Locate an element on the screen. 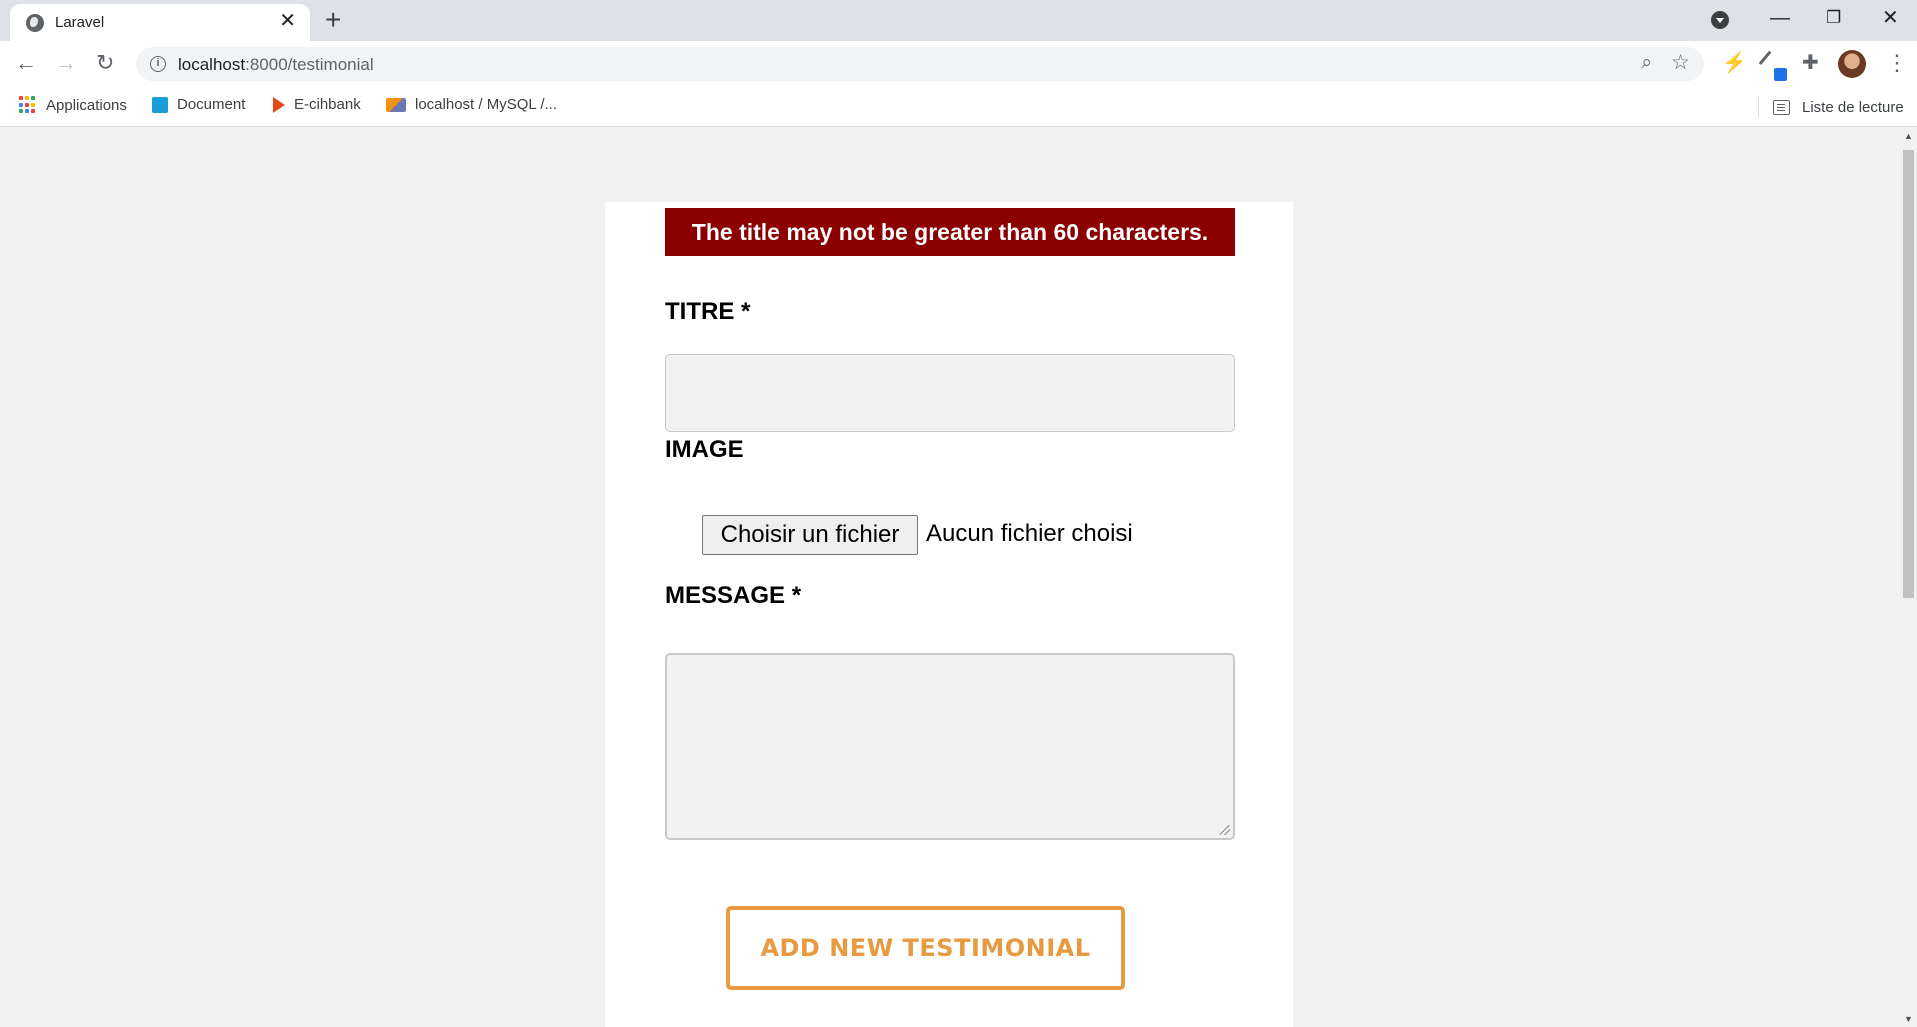  restore-icon: ❐ is located at coordinates (1833, 18).